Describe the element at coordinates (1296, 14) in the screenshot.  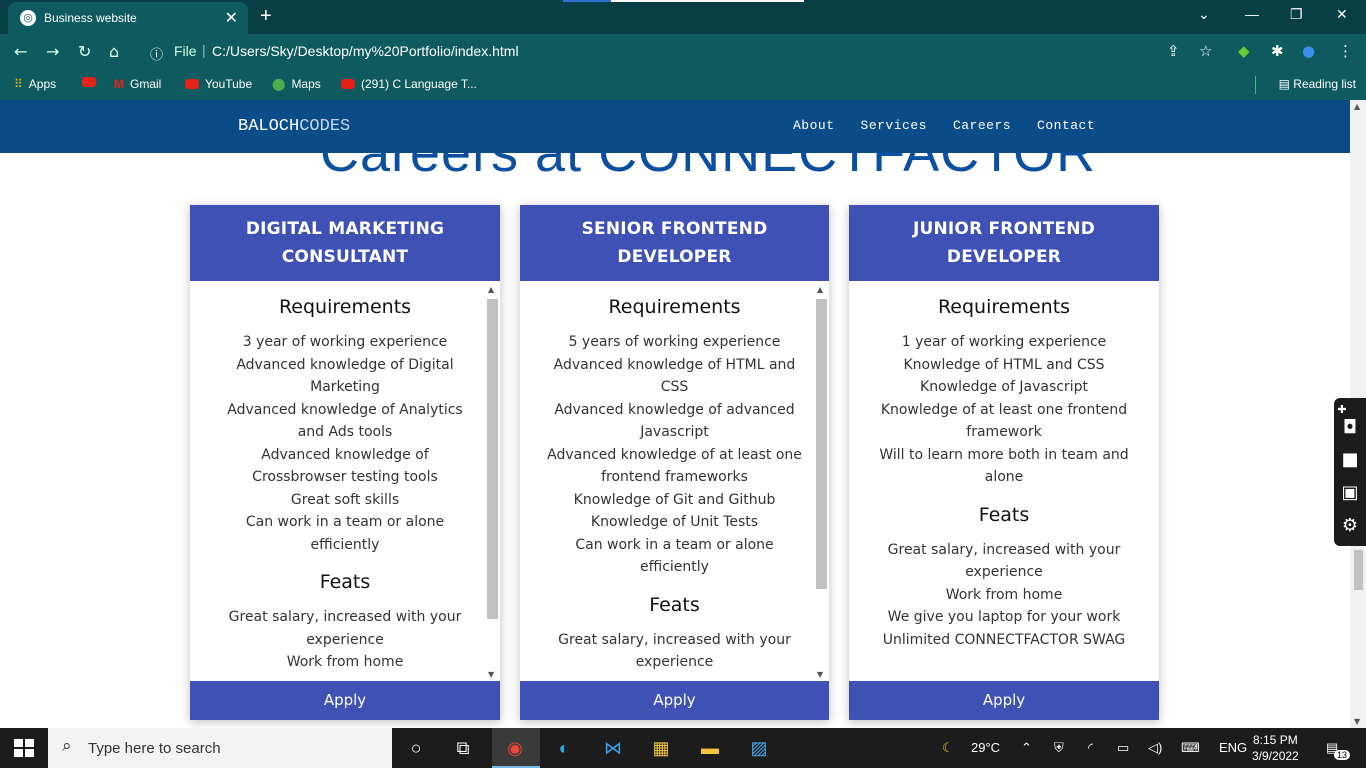
I see `restore-icon: ❐` at that location.